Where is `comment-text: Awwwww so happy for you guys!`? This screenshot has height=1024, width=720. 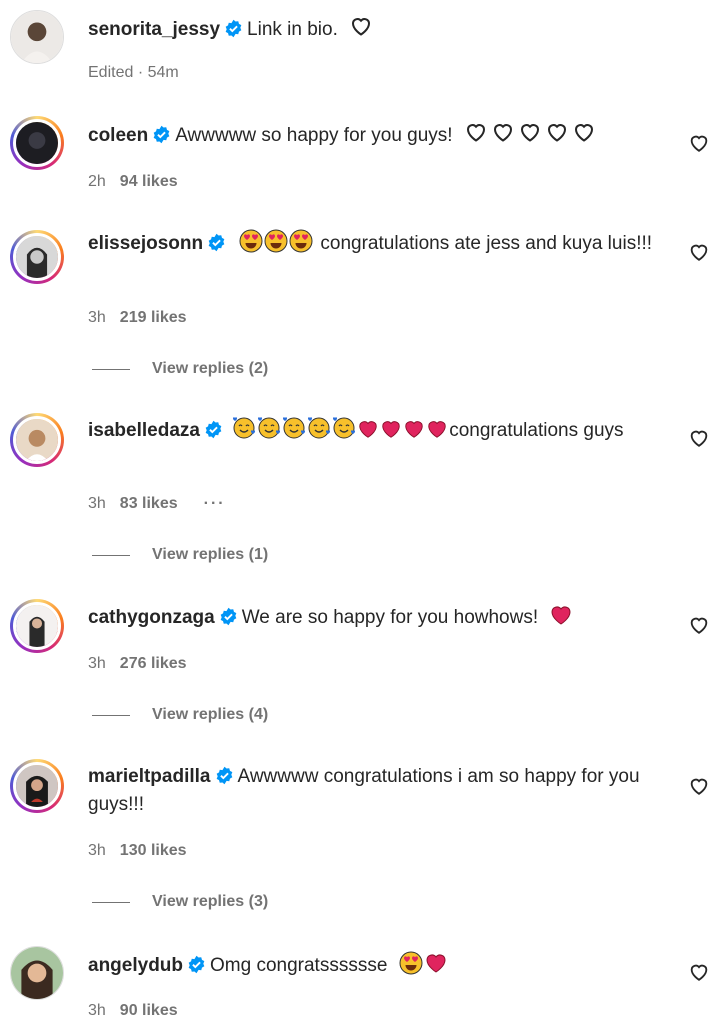
comment-text: Awwwww so happy for you guys! is located at coordinates (314, 135).